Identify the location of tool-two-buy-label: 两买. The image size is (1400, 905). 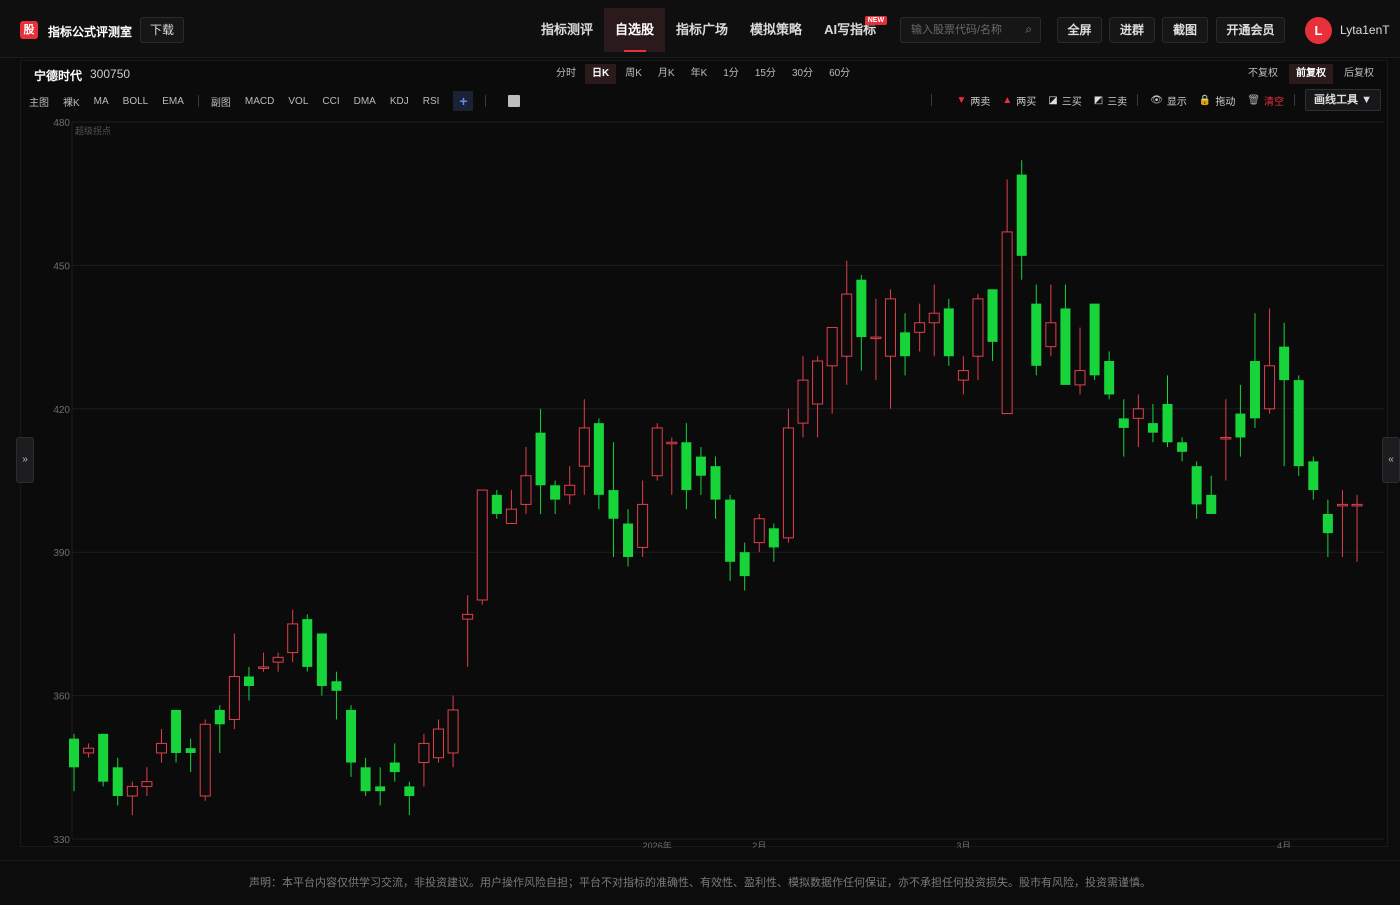
(1026, 102).